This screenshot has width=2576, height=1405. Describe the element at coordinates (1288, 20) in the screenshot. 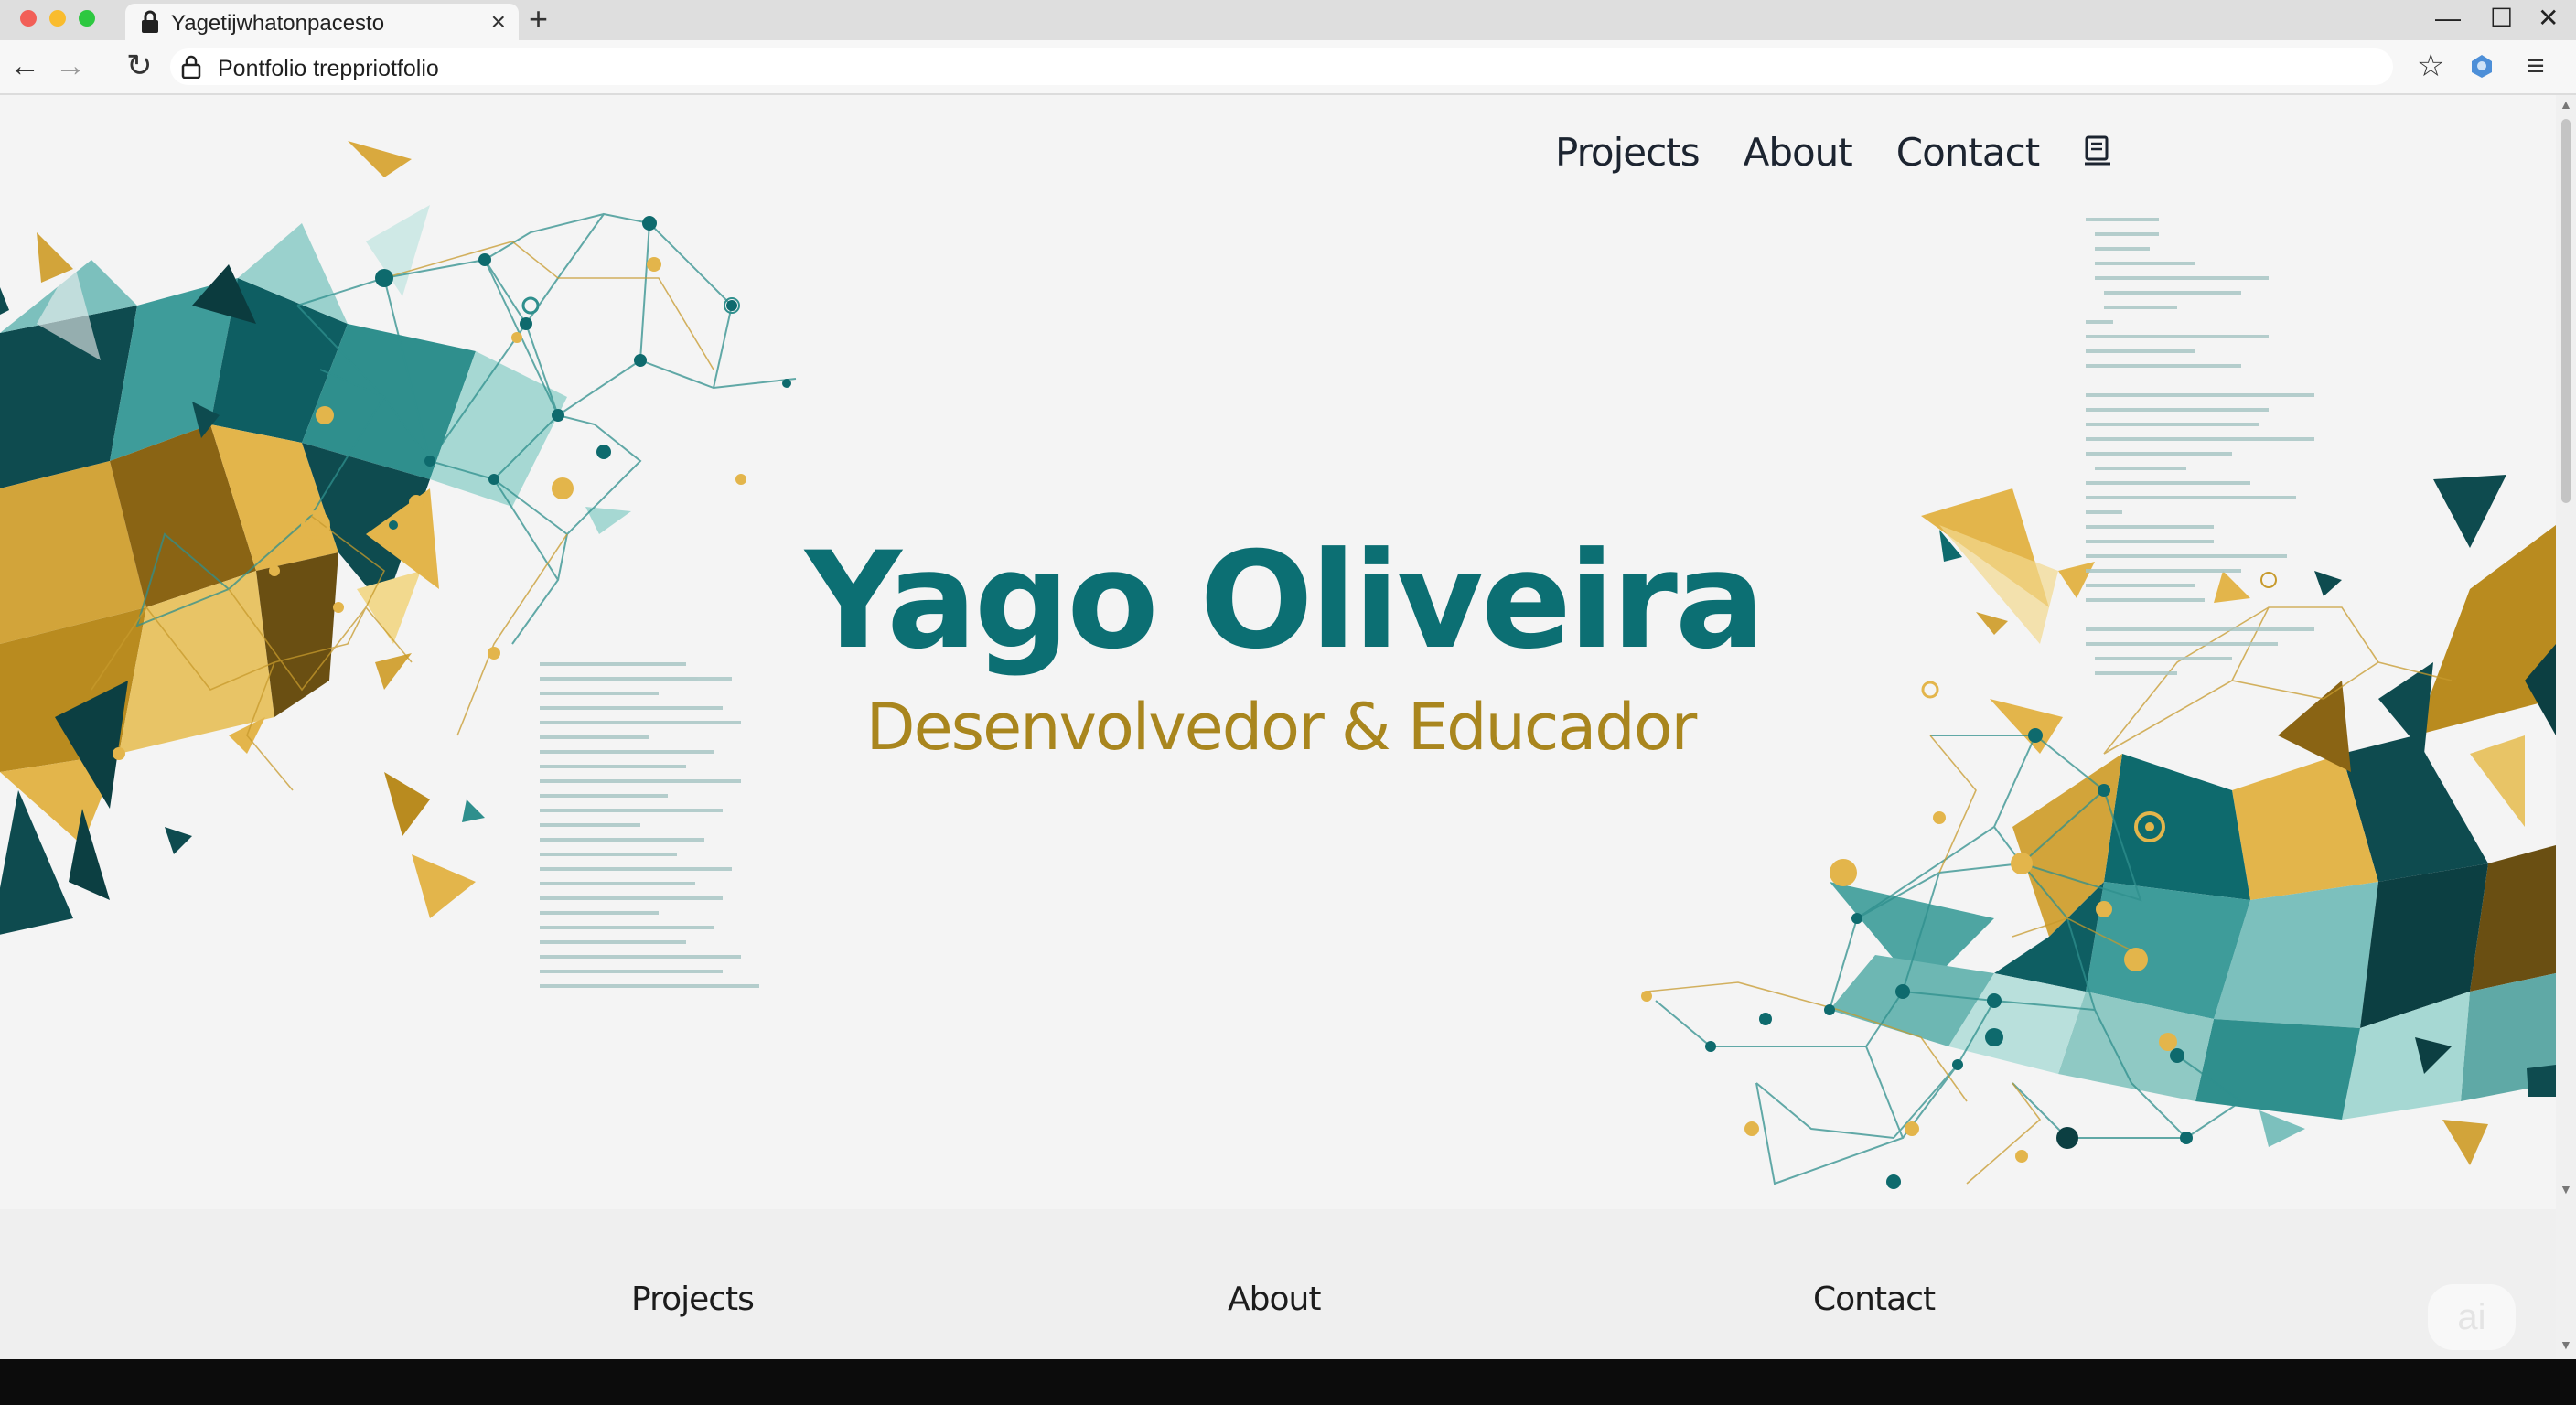

I see `browser-tab-strip: Yagetijwhatonpacesto × + — ☐ ✕` at that location.